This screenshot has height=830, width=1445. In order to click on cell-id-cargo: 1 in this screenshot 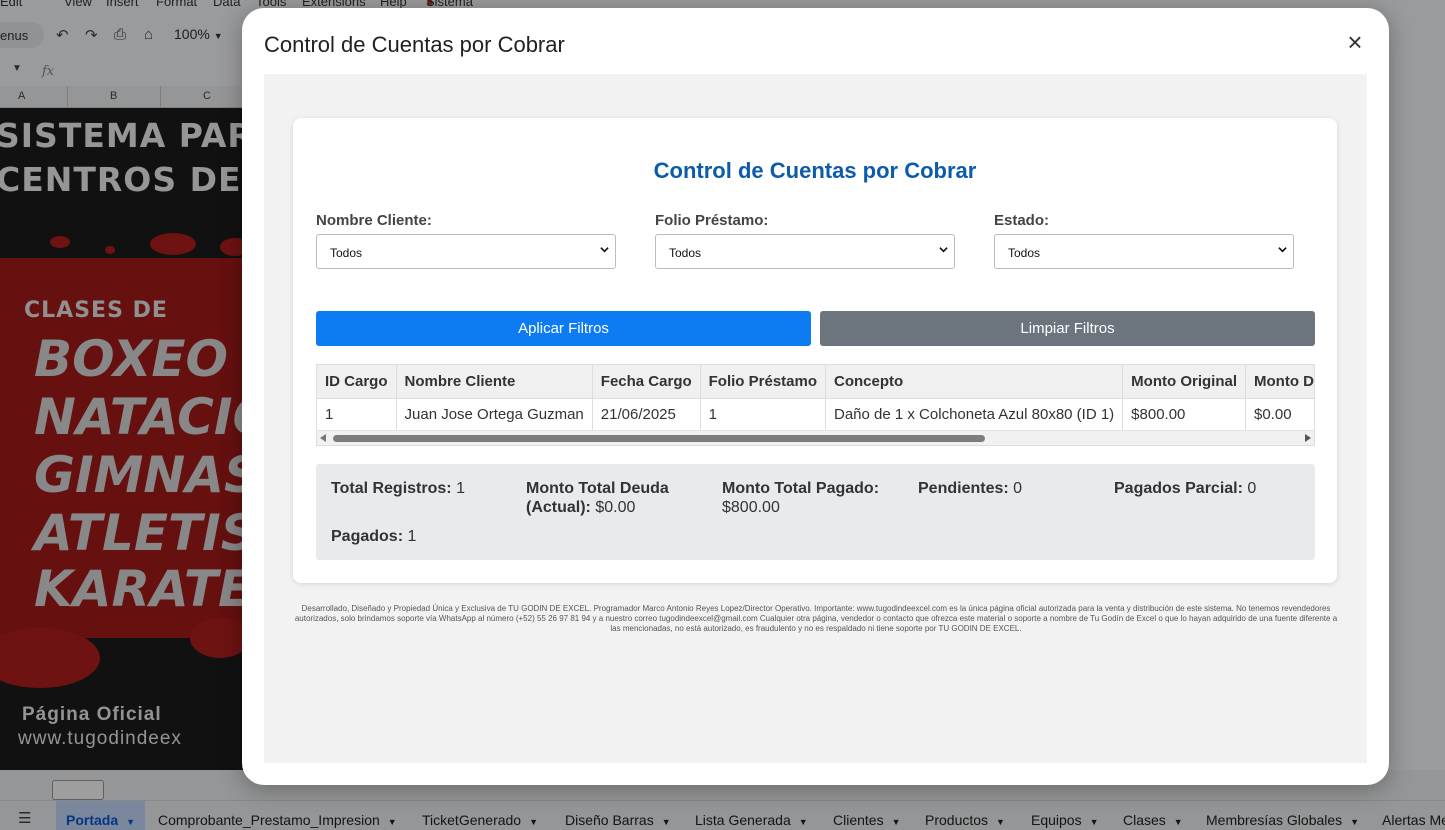, I will do `click(357, 414)`.